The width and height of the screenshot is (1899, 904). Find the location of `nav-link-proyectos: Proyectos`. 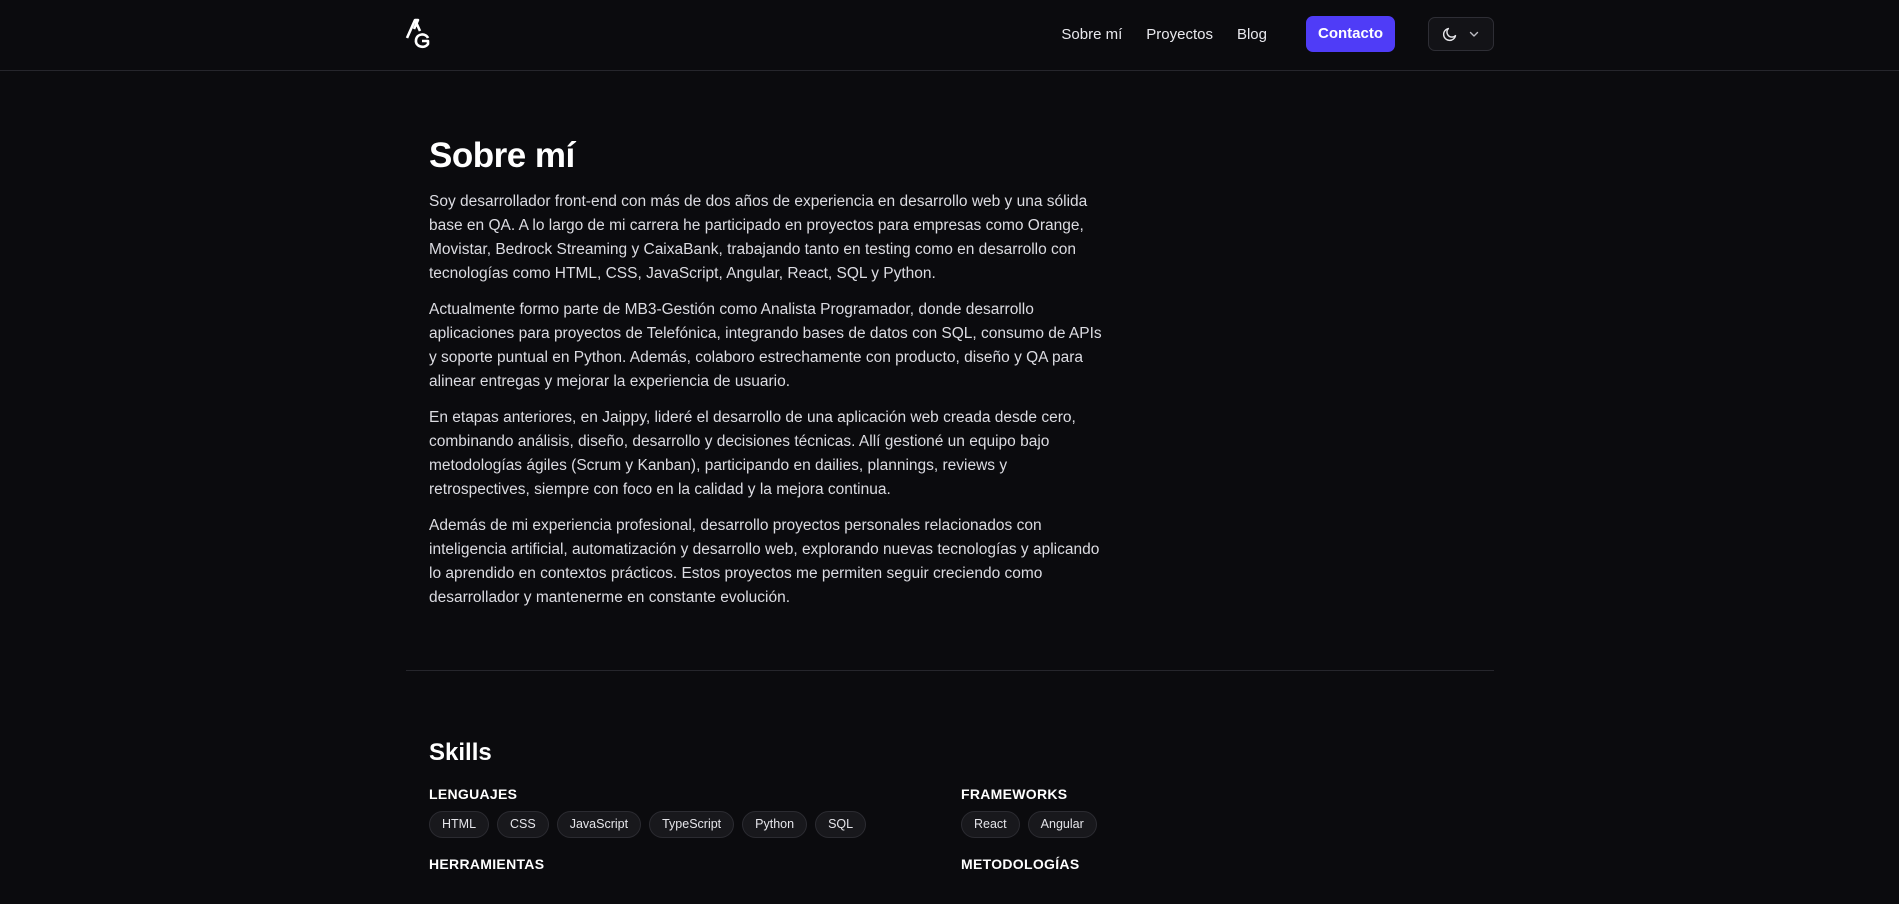

nav-link-proyectos: Proyectos is located at coordinates (1179, 34).